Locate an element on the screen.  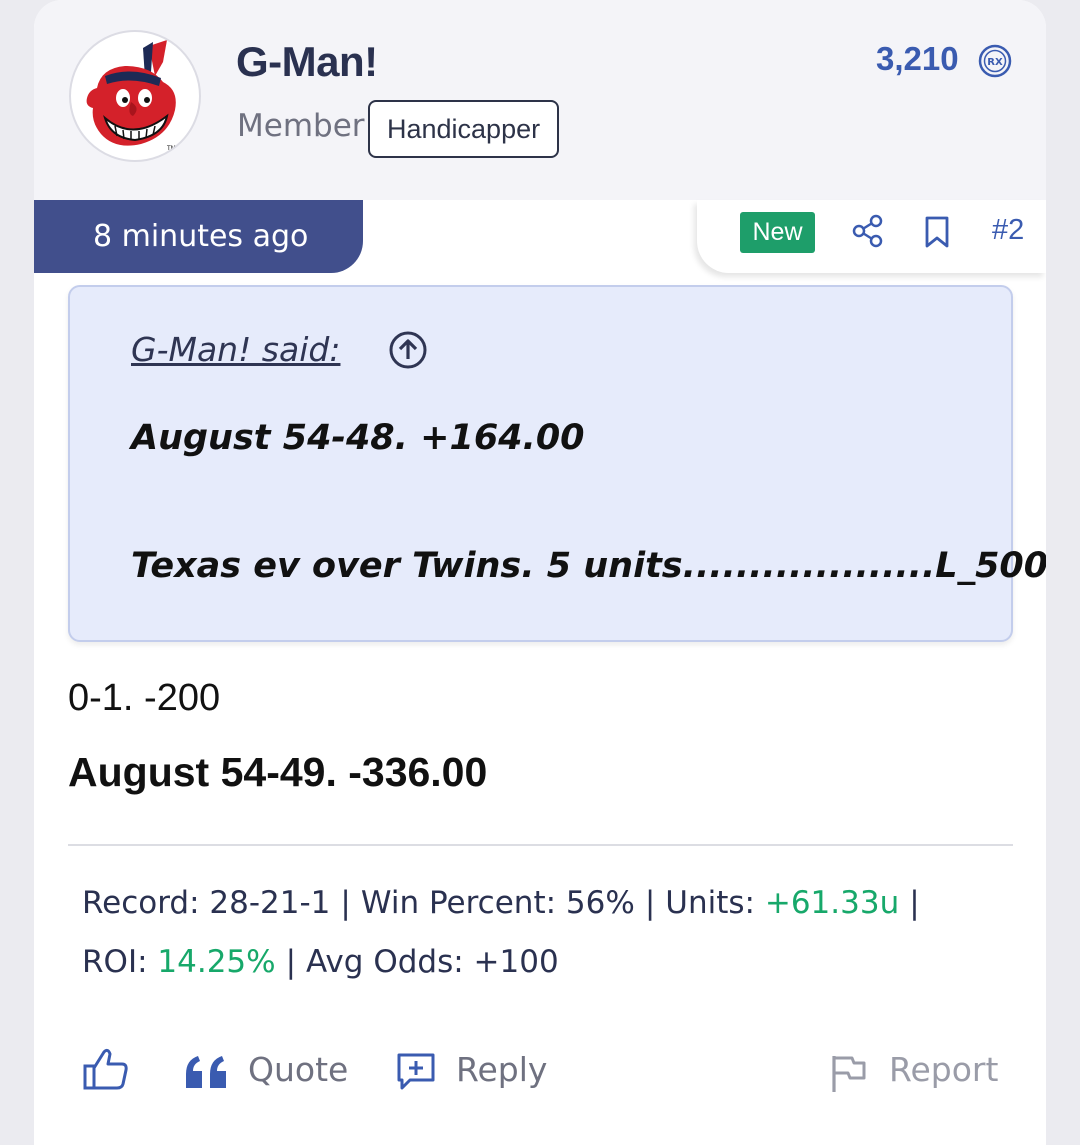
record-value: 28-21-1 is located at coordinates (270, 903).